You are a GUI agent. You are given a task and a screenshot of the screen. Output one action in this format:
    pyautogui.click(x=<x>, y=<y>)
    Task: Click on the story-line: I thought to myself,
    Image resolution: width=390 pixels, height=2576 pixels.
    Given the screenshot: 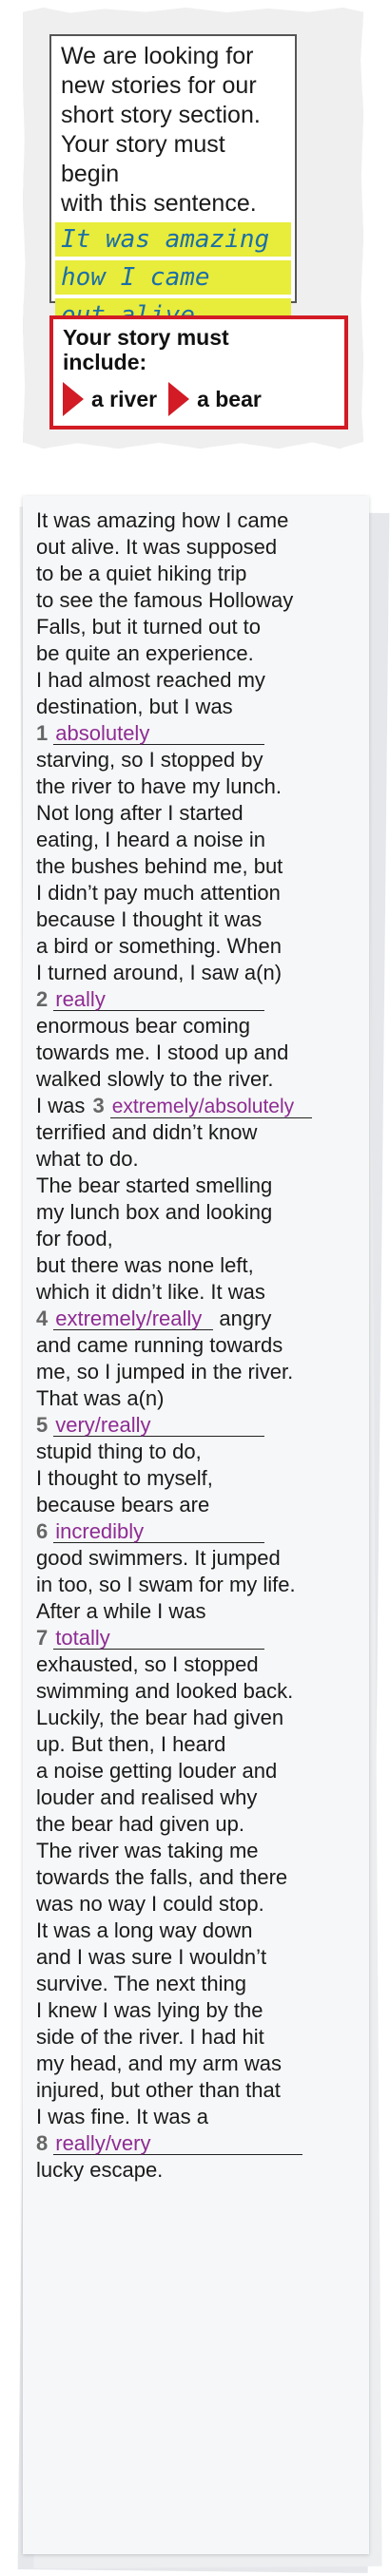 What is the action you would take?
    pyautogui.click(x=124, y=1478)
    